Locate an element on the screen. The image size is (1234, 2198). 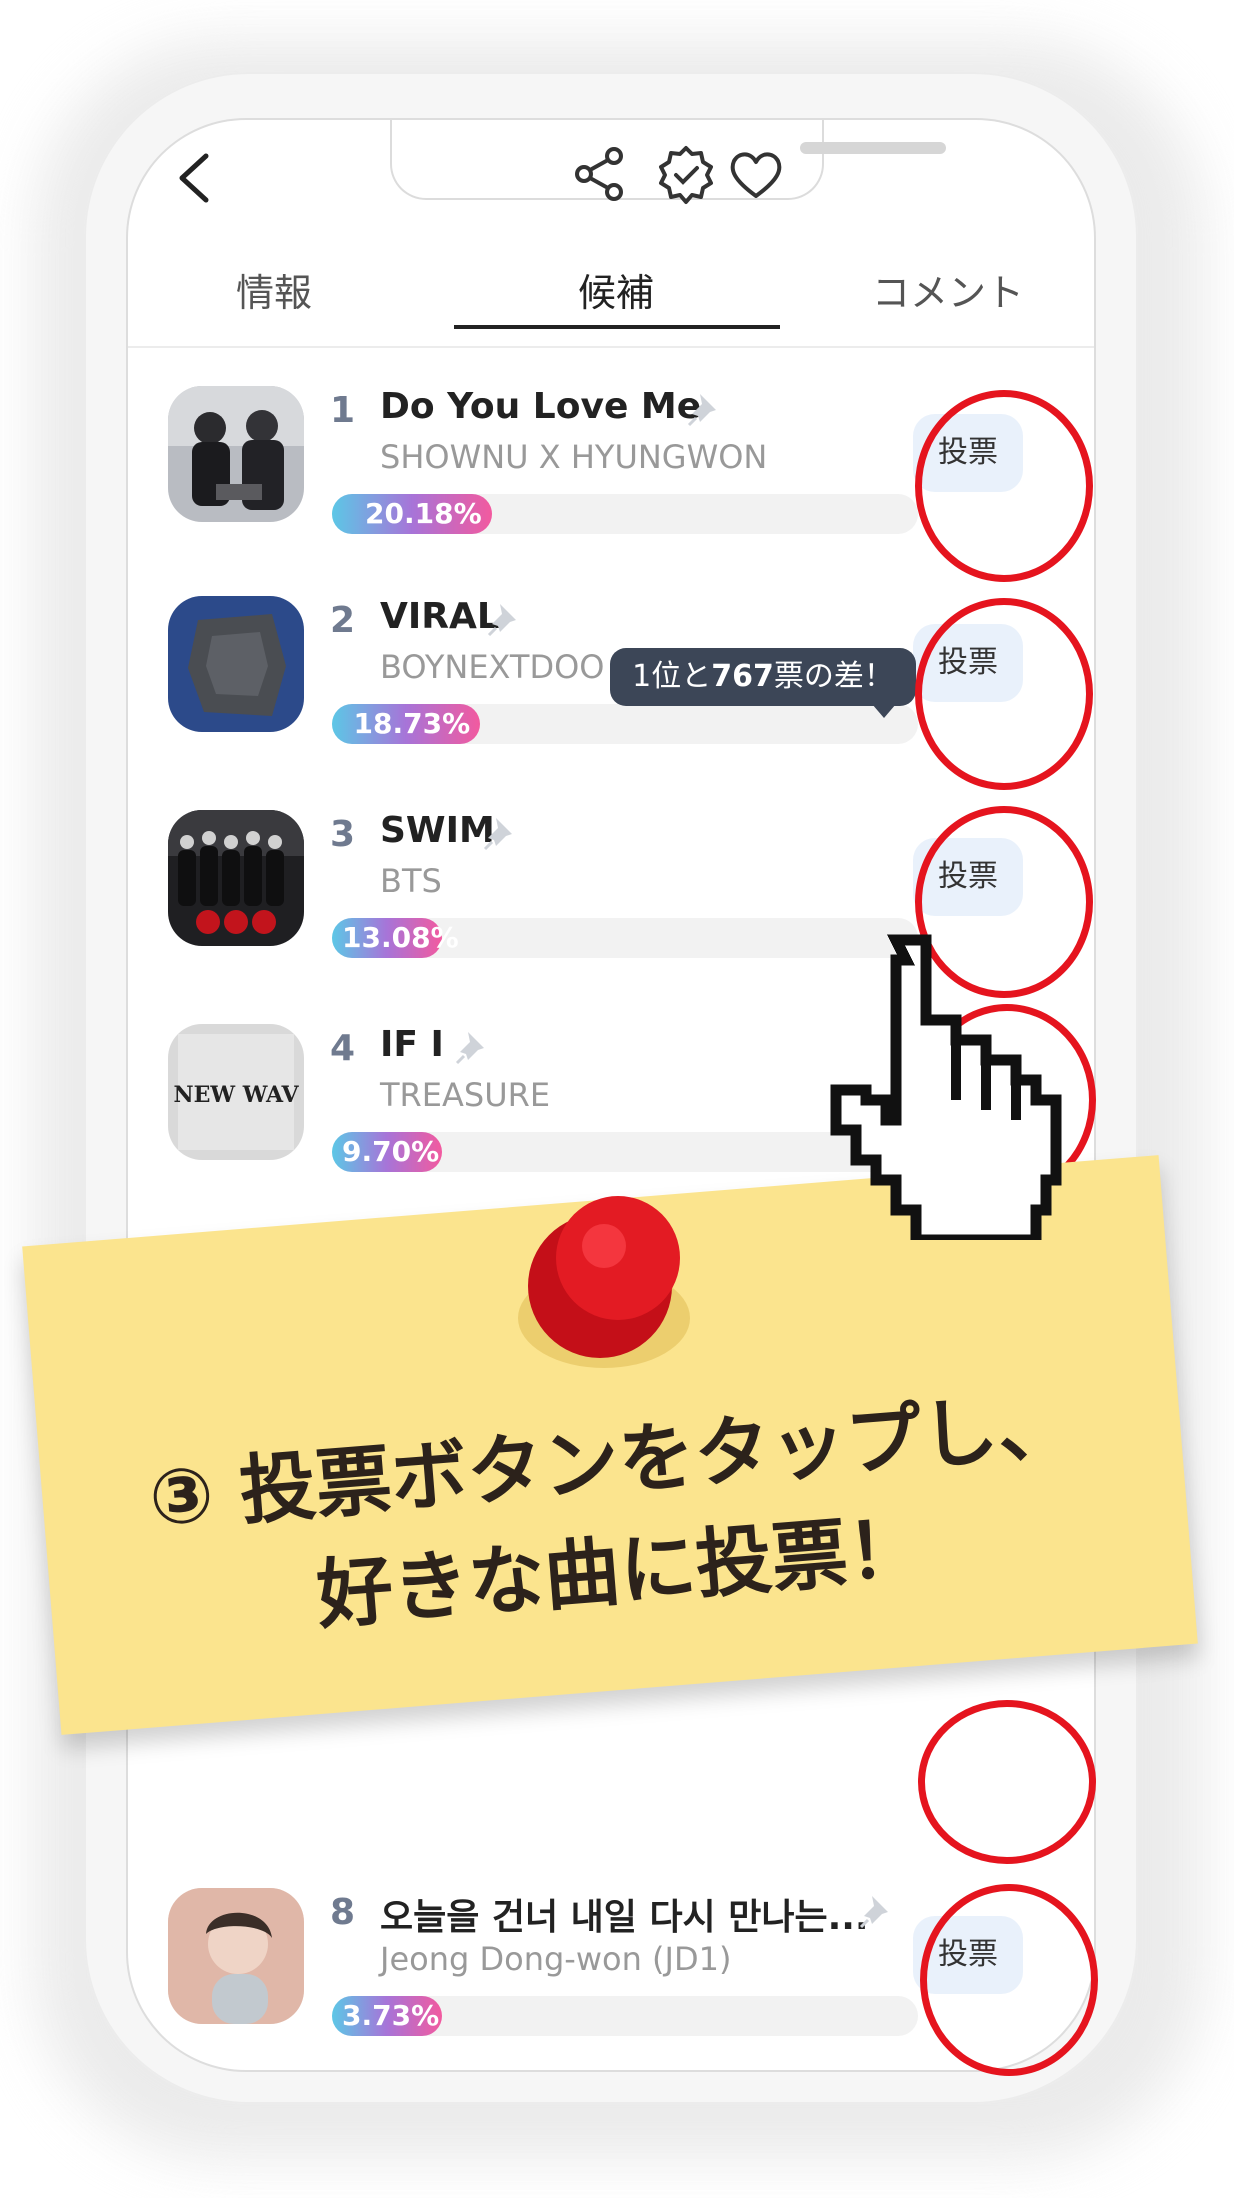
artist-name: Jeong Dong-won (JD1) is located at coordinates (556, 1959).